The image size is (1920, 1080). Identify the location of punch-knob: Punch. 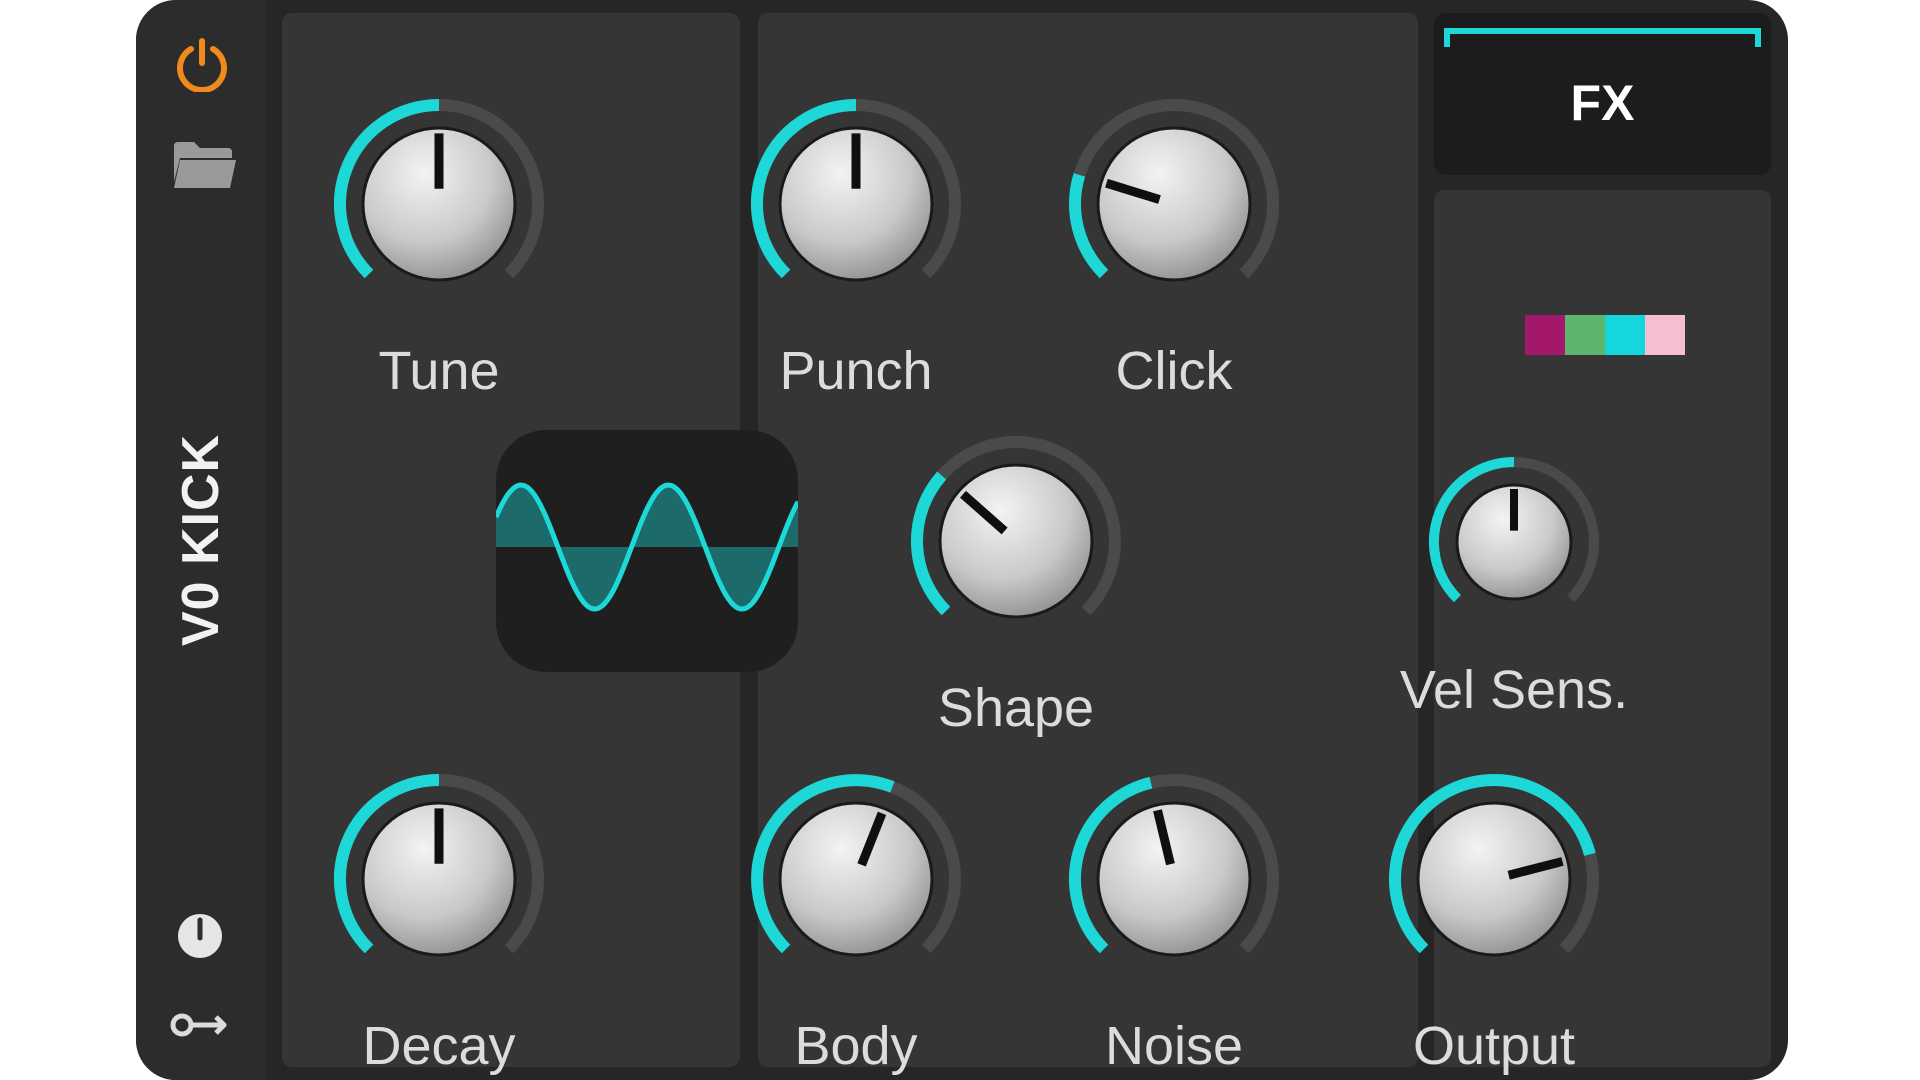
(856, 248).